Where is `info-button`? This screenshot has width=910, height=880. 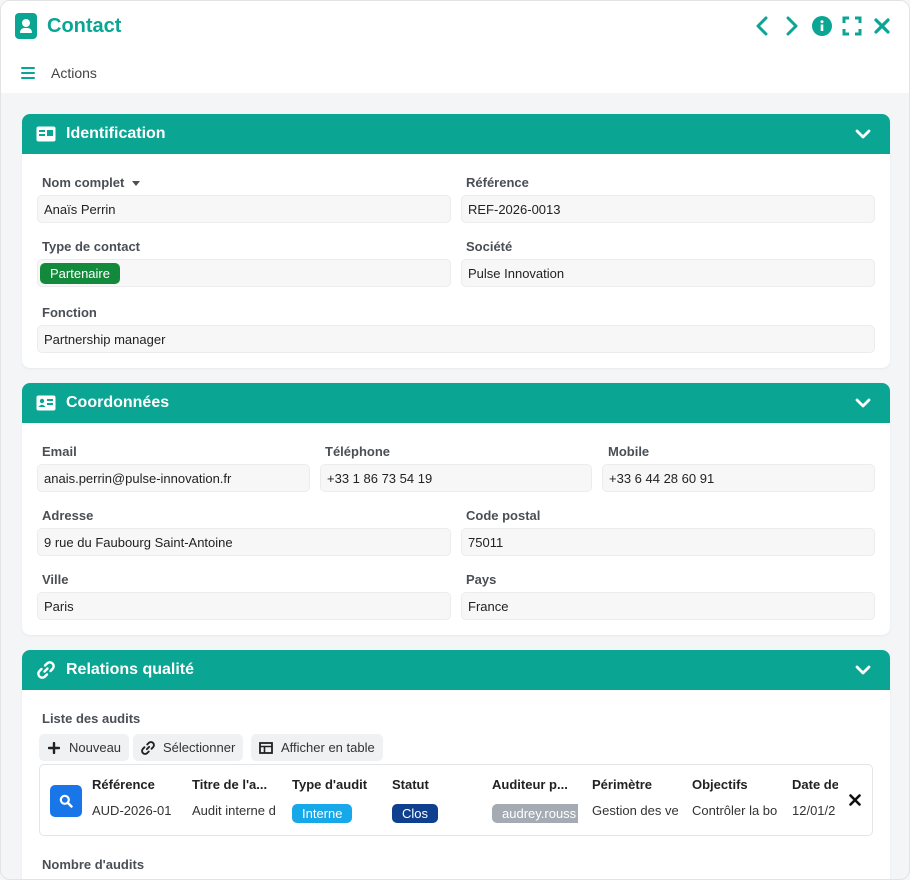
info-button is located at coordinates (822, 26).